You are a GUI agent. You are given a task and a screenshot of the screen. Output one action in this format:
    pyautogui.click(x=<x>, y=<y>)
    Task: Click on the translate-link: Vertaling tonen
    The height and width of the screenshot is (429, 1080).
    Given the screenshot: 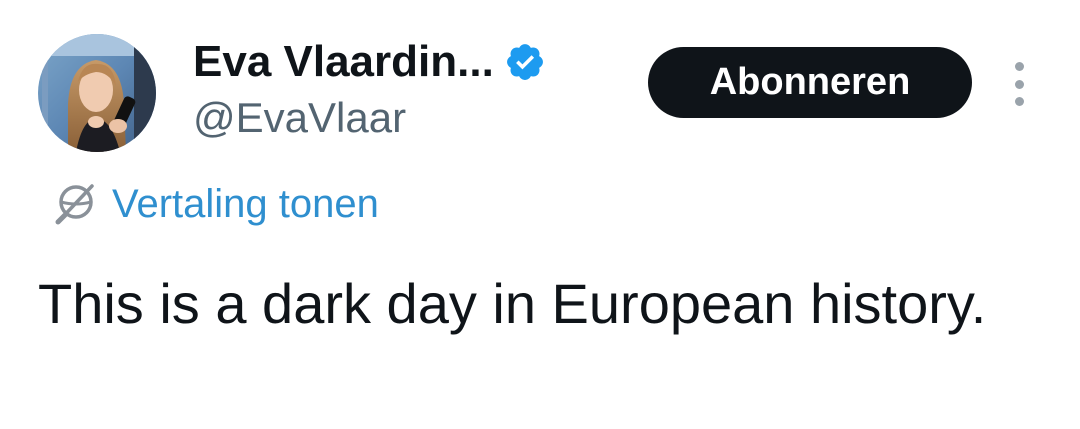 What is the action you would take?
    pyautogui.click(x=214, y=204)
    